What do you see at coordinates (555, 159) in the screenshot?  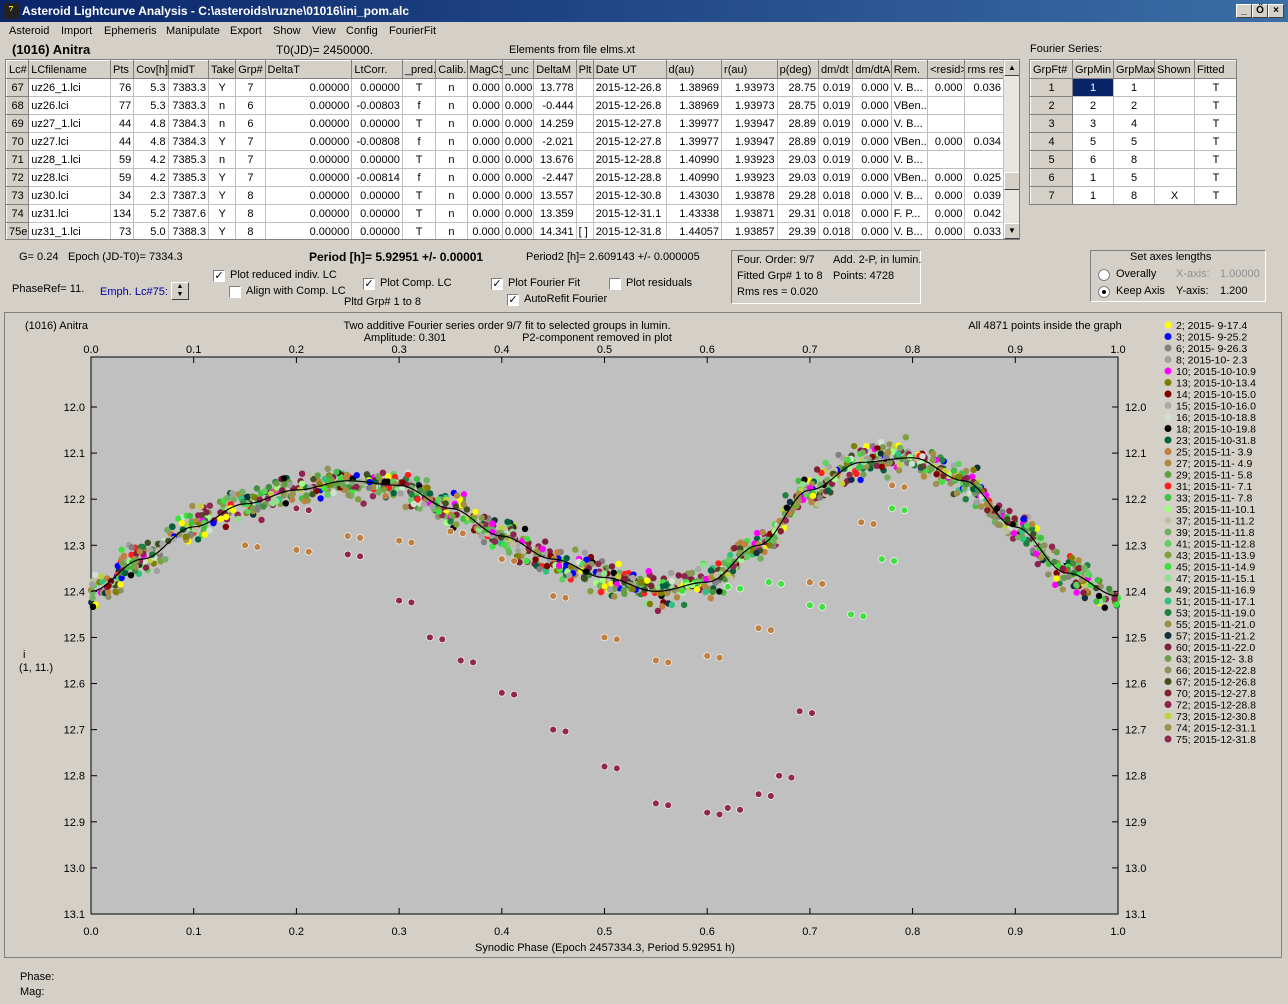 I see `lc-cell: 13.676` at bounding box center [555, 159].